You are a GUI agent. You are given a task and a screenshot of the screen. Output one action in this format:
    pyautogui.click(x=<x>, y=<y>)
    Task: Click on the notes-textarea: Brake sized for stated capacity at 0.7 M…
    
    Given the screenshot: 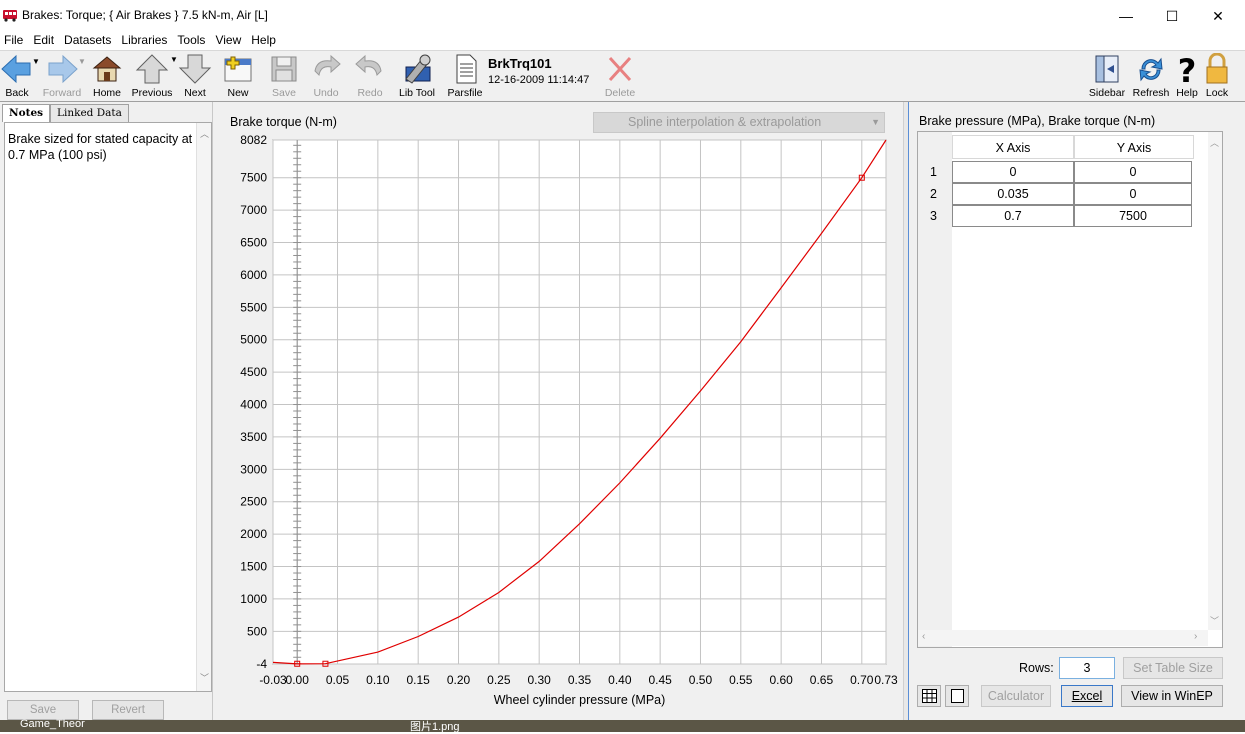 What is the action you would take?
    pyautogui.click(x=108, y=407)
    